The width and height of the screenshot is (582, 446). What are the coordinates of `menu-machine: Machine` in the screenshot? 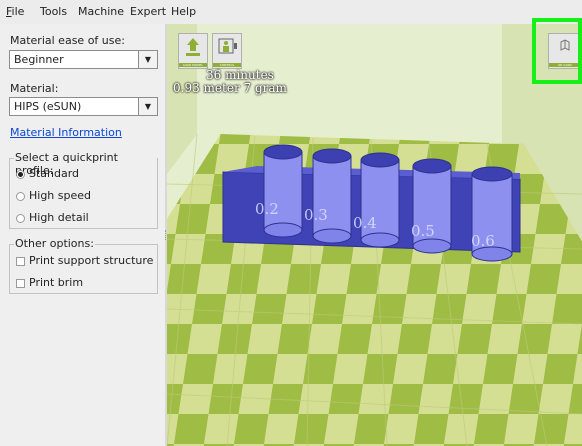 It's located at (101, 11).